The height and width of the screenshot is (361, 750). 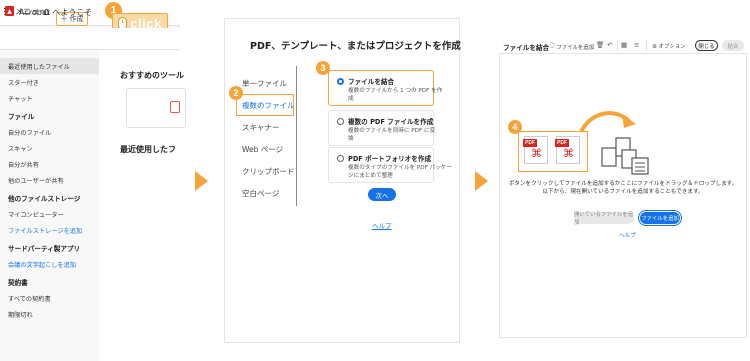 I want to click on option-desc: 複数のタイプのファイルを PDF パッケー ジにまとめて整理, so click(x=400, y=172).